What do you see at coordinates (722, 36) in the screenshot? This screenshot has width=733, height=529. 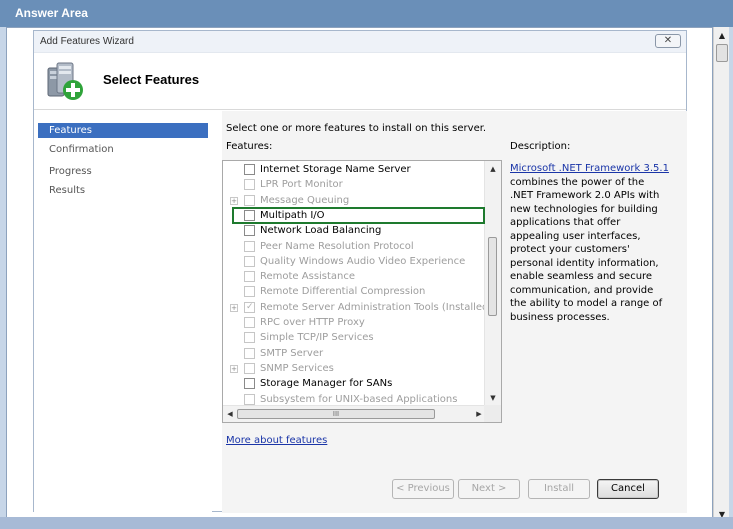 I see `scroll-up-arrow-icon: ▲` at bounding box center [722, 36].